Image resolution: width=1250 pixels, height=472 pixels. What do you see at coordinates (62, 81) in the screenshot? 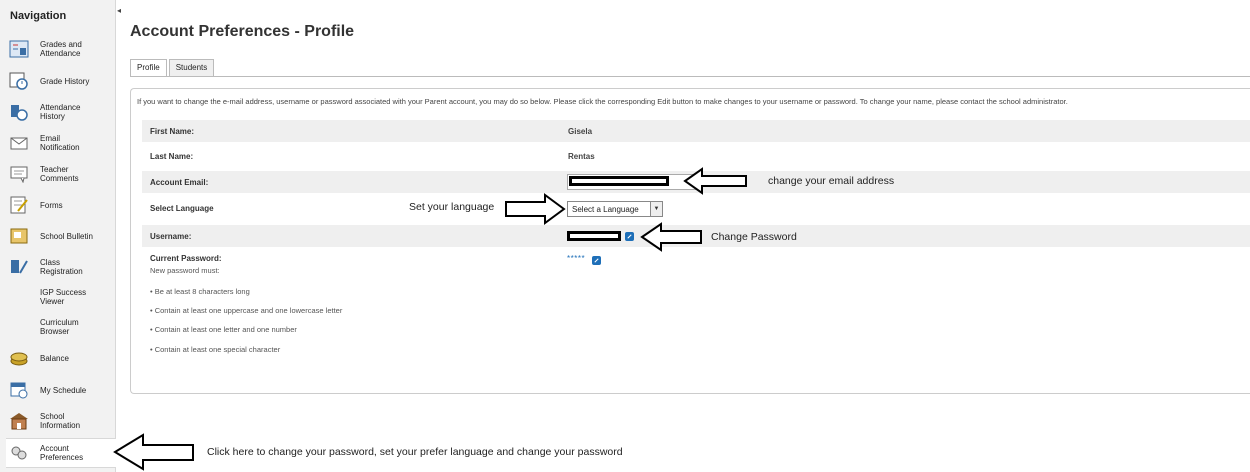
I see `sidebar-item-grade-history: Grade History` at bounding box center [62, 81].